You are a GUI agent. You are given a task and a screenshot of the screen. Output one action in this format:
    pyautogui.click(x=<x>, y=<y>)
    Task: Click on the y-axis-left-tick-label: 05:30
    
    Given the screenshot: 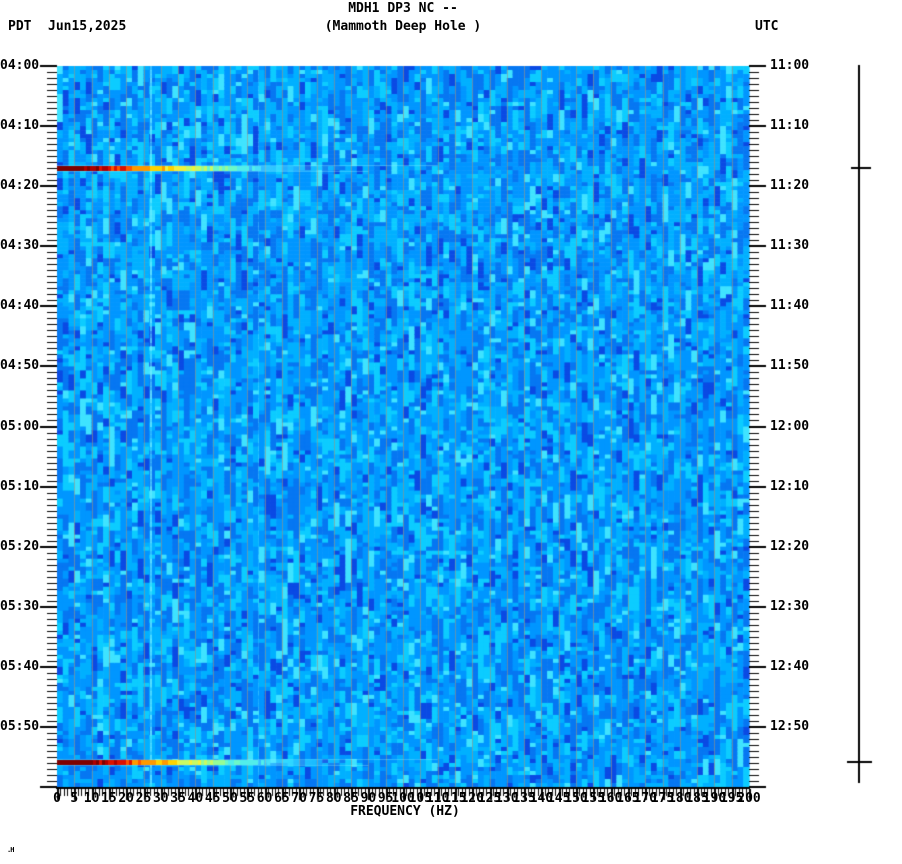 What is the action you would take?
    pyautogui.click(x=20, y=606)
    